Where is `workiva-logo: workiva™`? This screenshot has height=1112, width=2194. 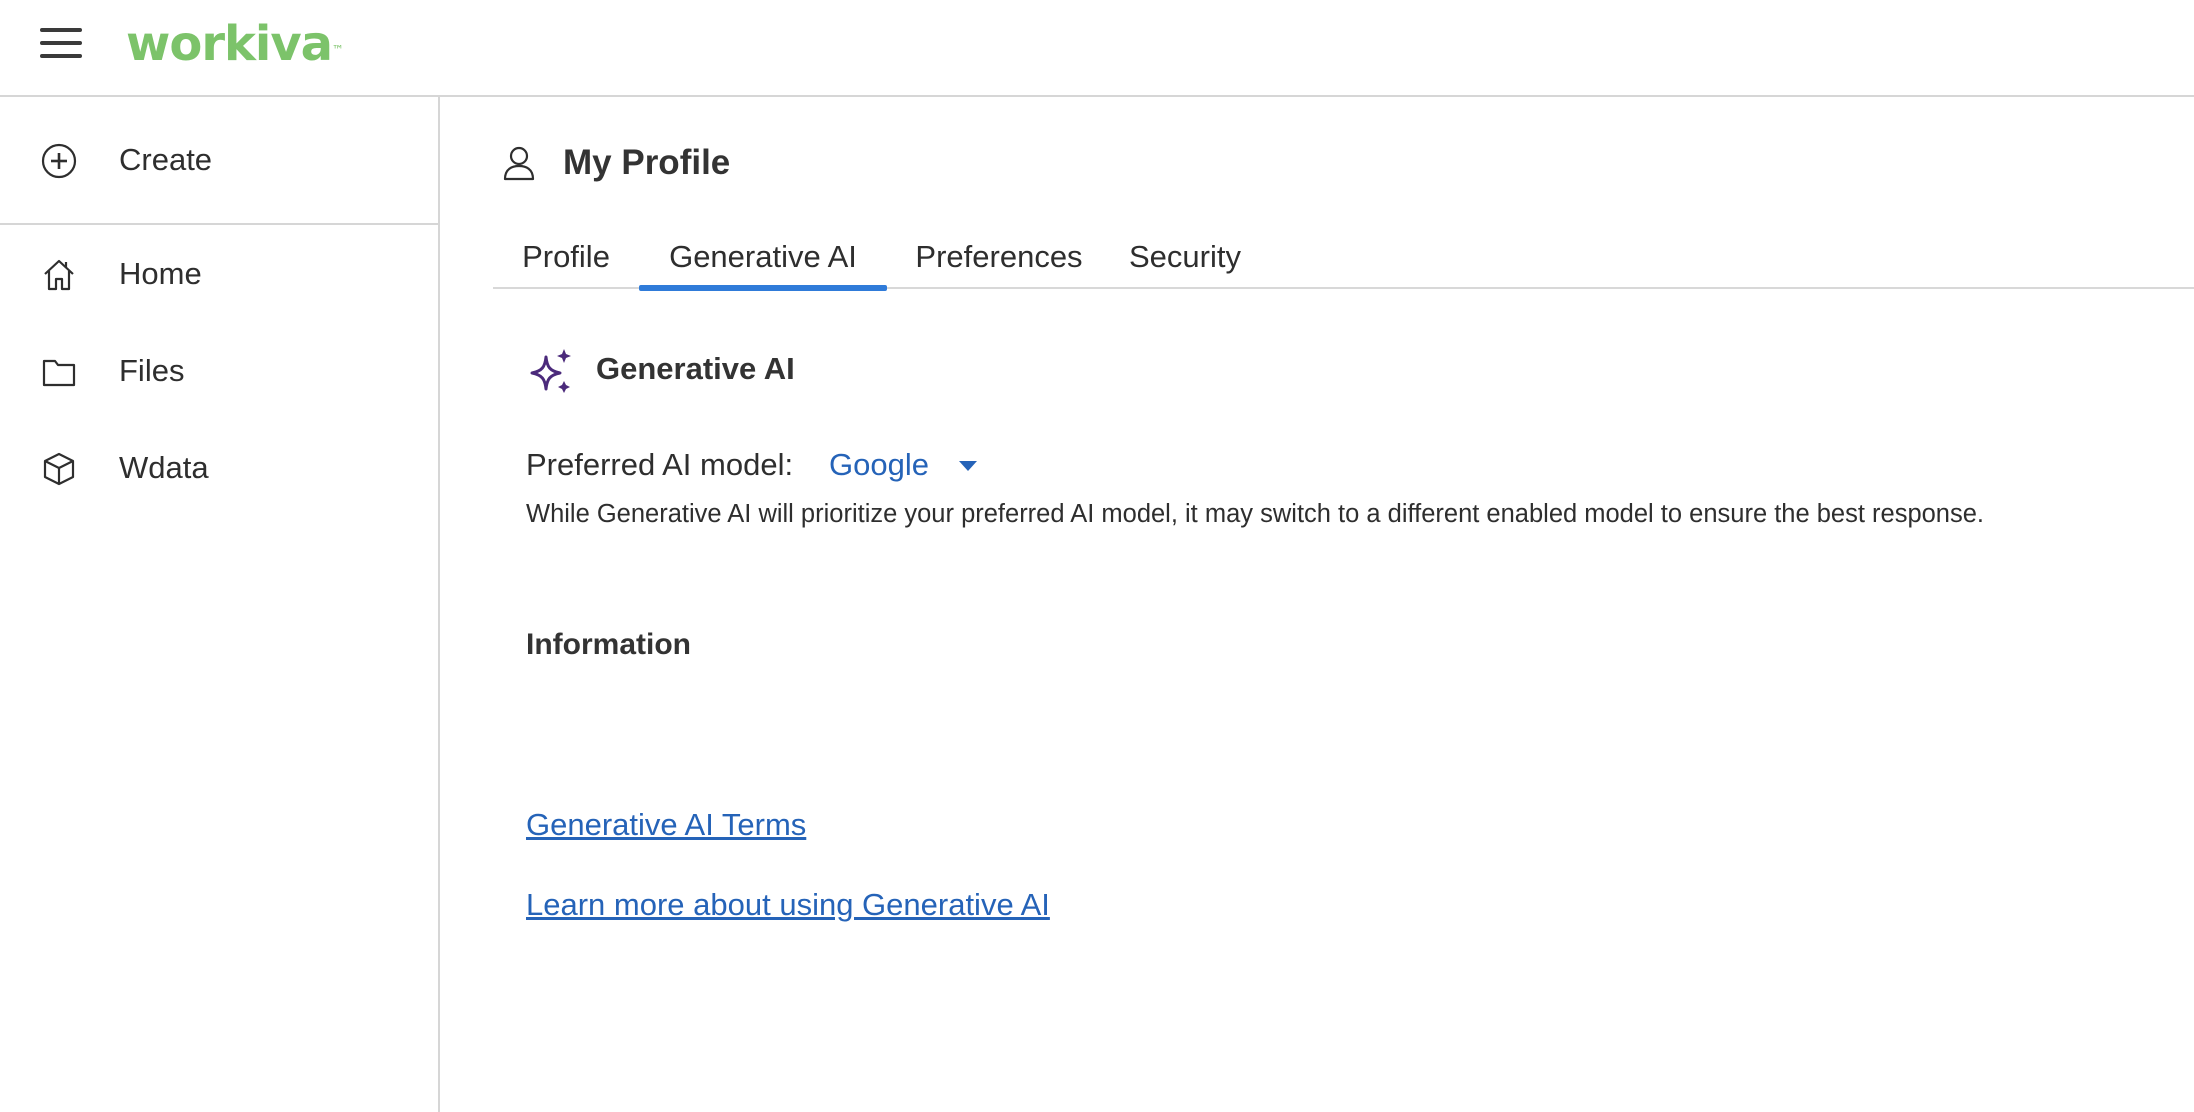
workiva-logo: workiva™ is located at coordinates (235, 44).